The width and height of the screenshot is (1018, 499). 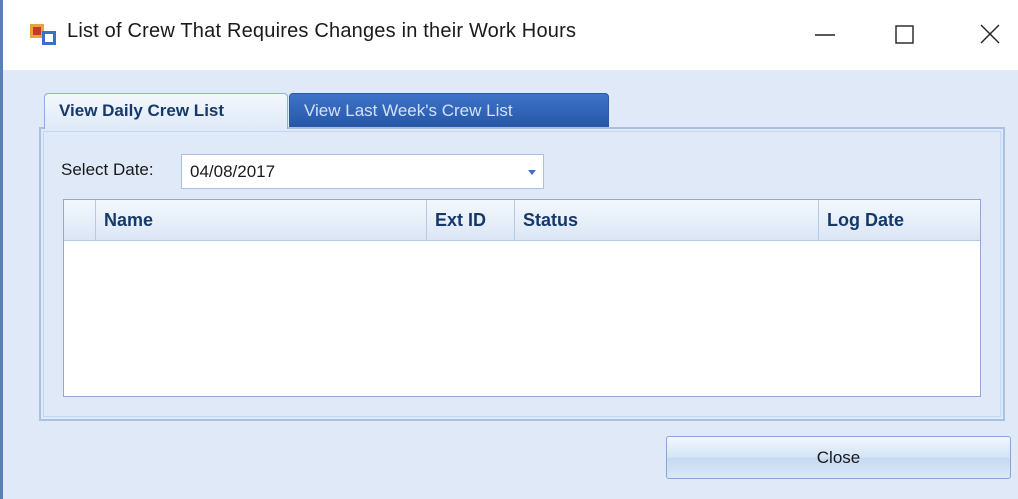 I want to click on tab-label: View Last Week's Crew List, so click(x=408, y=110).